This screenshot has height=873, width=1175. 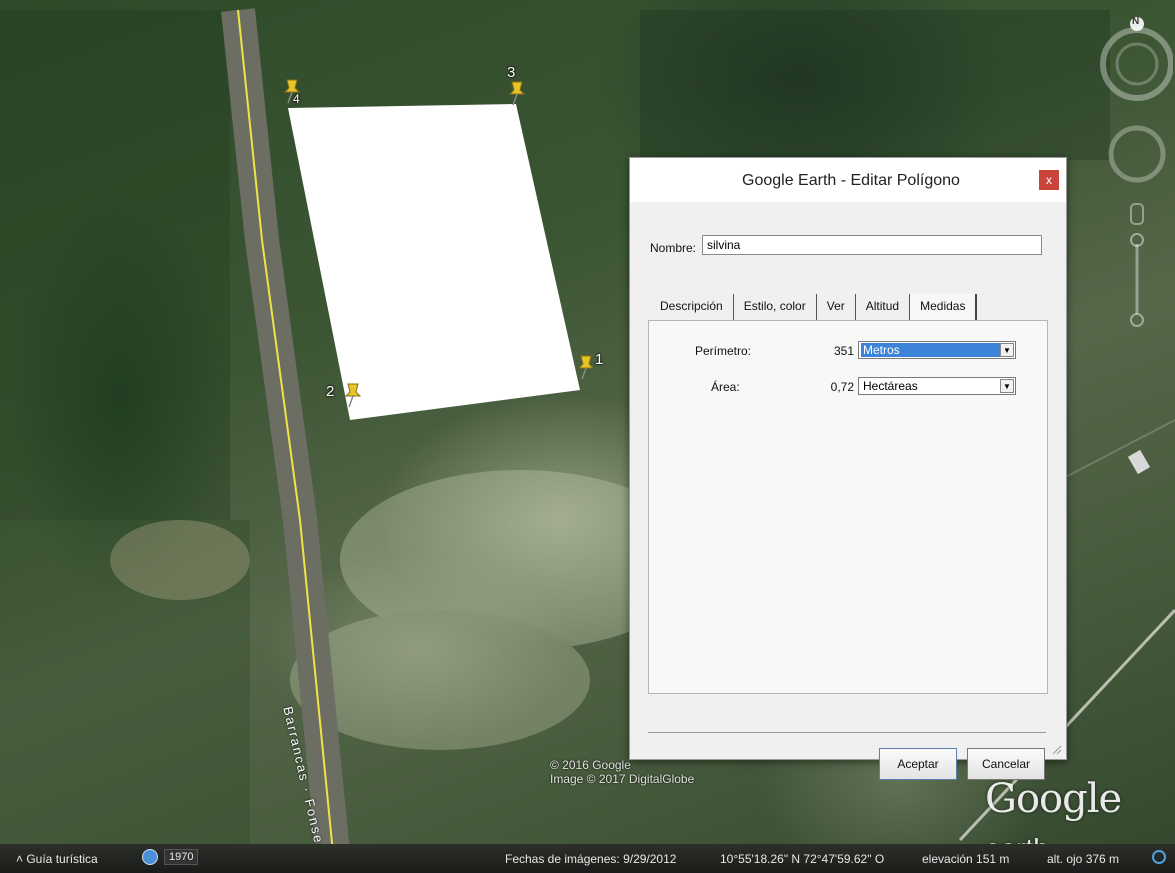 I want to click on compass-north-label: N, so click(x=1136, y=21).